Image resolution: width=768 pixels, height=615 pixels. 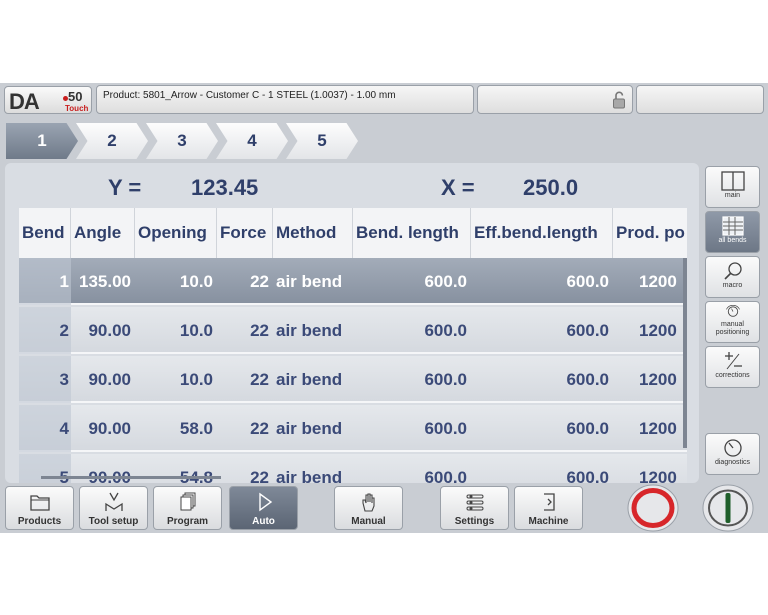 I want to click on auto-button: Auto, so click(x=263, y=508).